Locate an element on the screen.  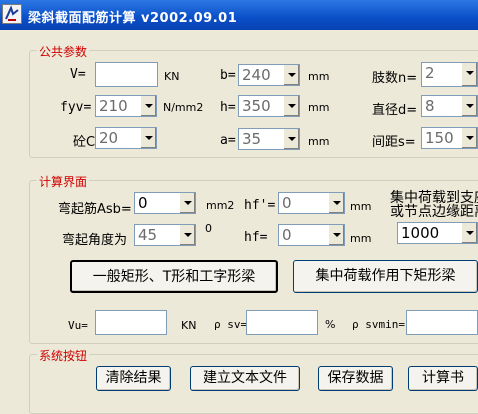
hf-prime-select: 0 is located at coordinates (311, 203).